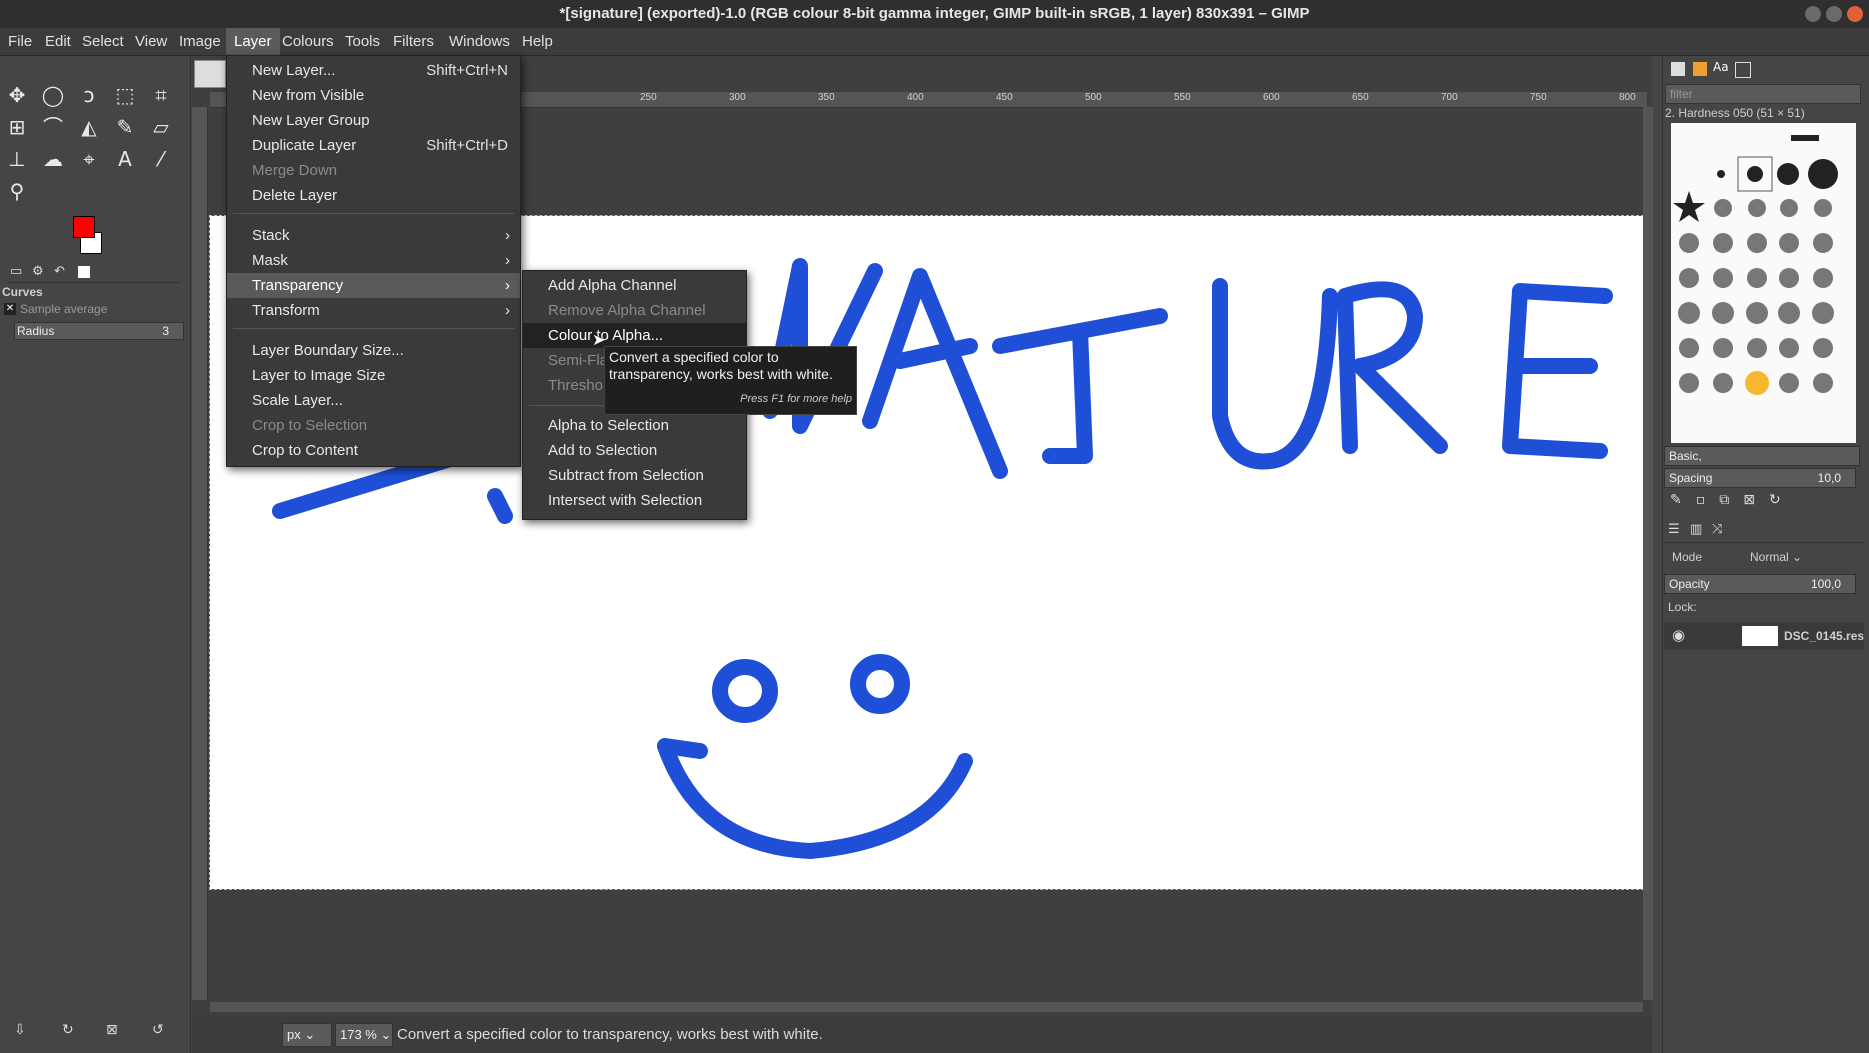 The image size is (1869, 1053). Describe the element at coordinates (17, 95) in the screenshot. I see `move-tool-icon: ✥` at that location.